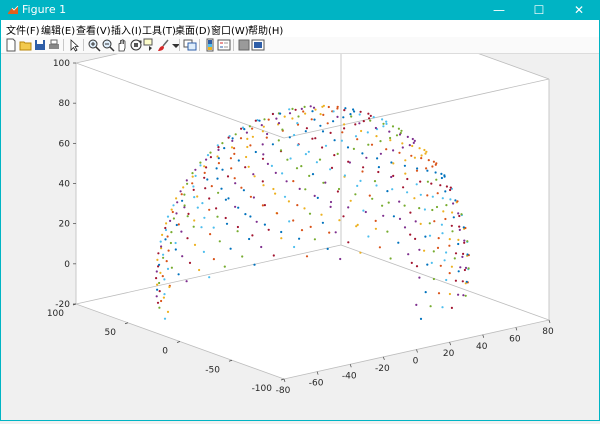  Describe the element at coordinates (108, 45) in the screenshot. I see `zoom-out-icon` at that location.